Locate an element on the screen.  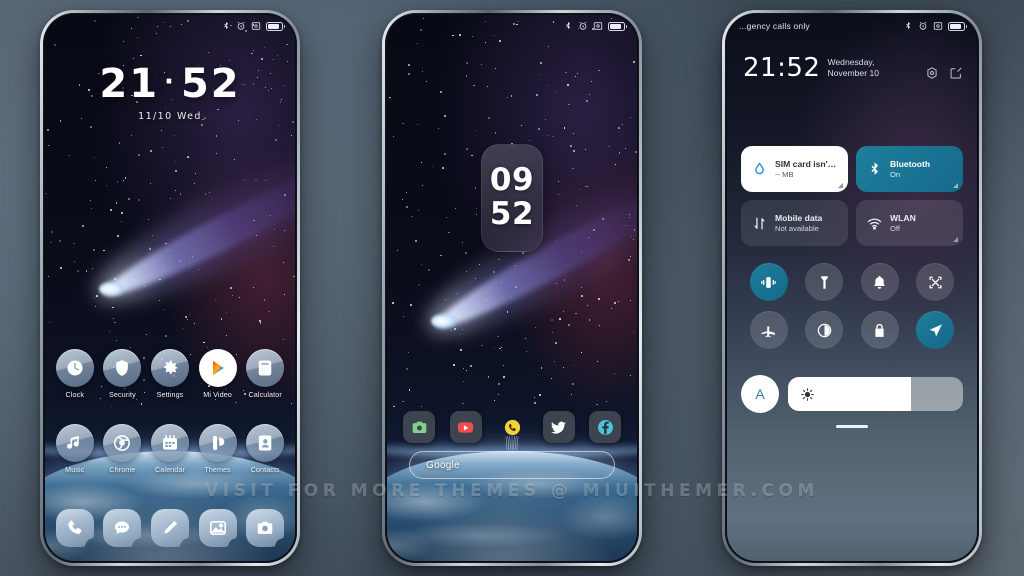
app-settings: Settings is located at coordinates (170, 374).